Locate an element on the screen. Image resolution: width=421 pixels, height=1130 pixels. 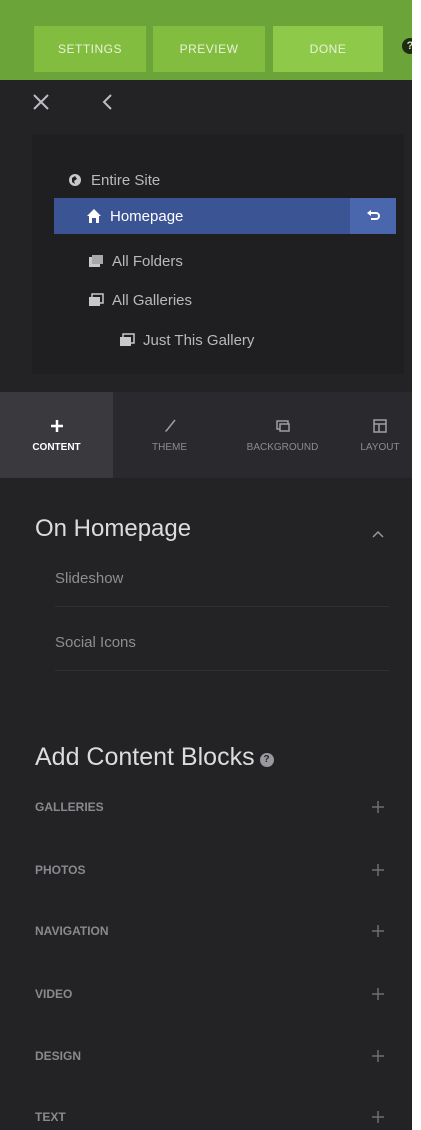
row-label: NAVIGATION is located at coordinates (72, 931).